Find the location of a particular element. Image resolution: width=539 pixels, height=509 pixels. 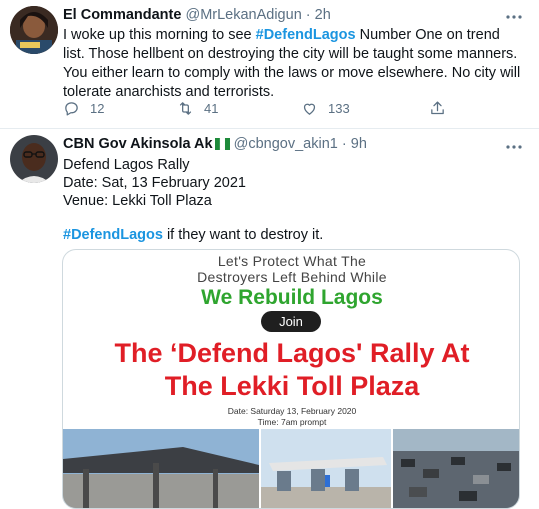

tweet-line: Venue: Lekki Toll Plaza is located at coordinates (137, 201).